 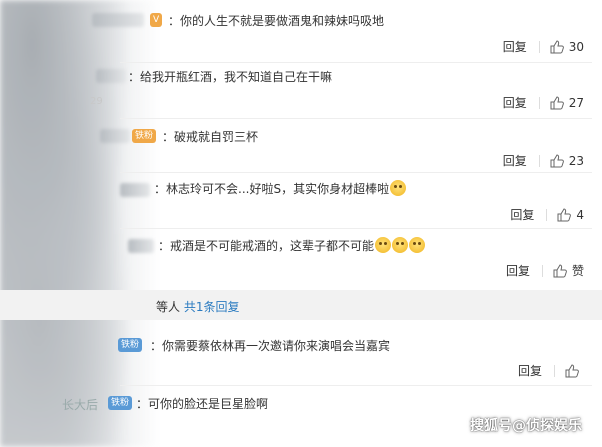 What do you see at coordinates (292, 245) in the screenshot?
I see `comment-text: ：戒酒是不可能戒酒的，这辈子都不可能` at bounding box center [292, 245].